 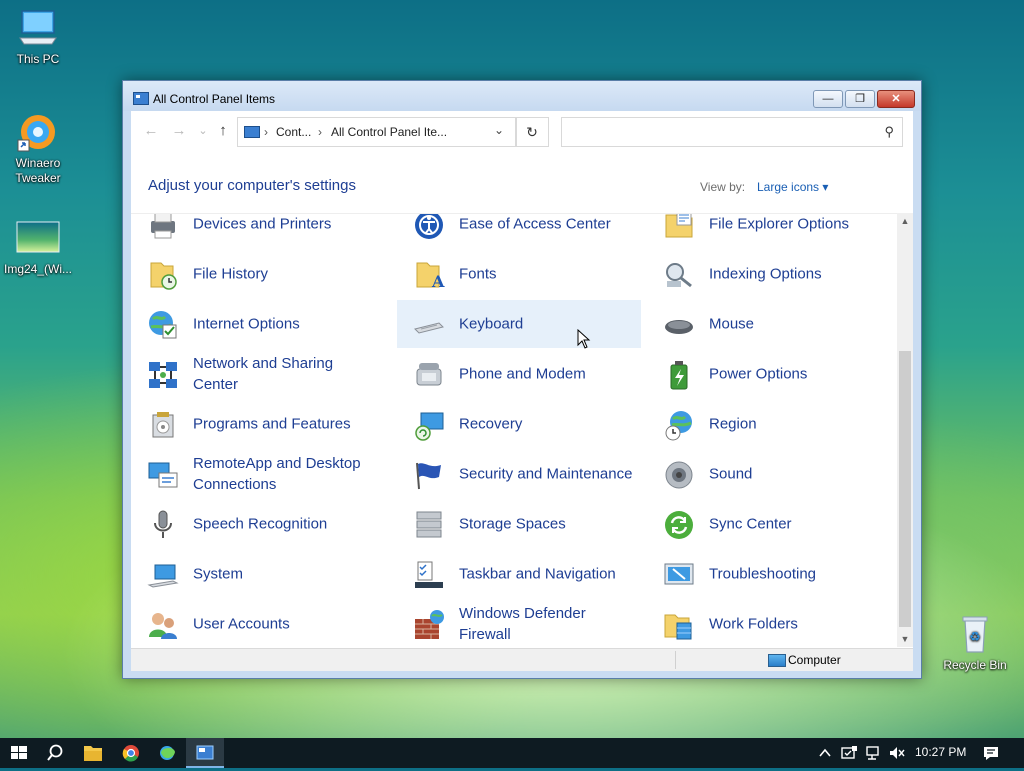 I want to click on forward-button: →, so click(x=179, y=131).